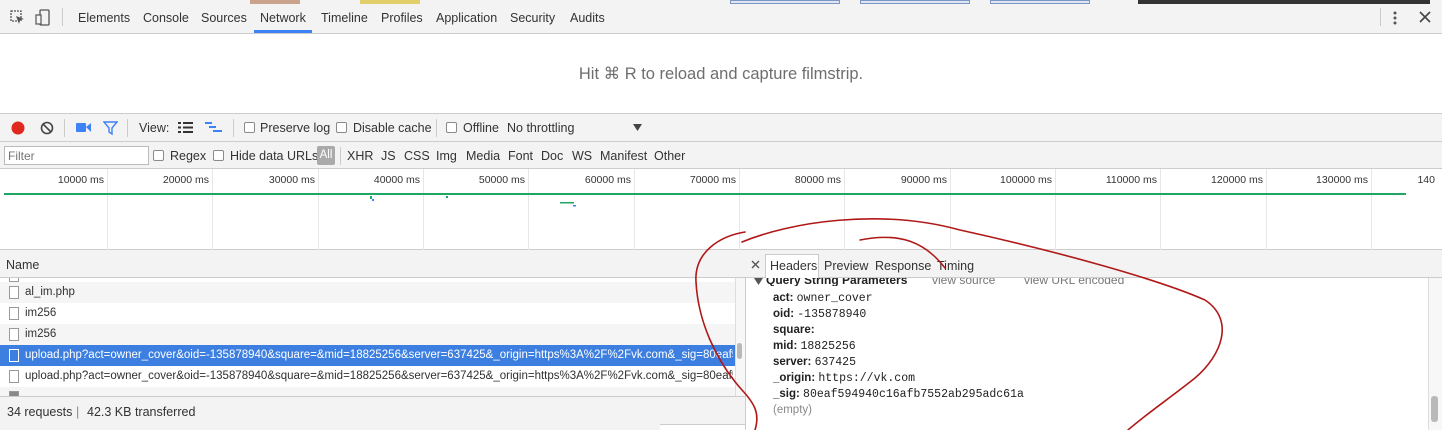  Describe the element at coordinates (1026, 180) in the screenshot. I see `tick-label: 100000 ms` at that location.